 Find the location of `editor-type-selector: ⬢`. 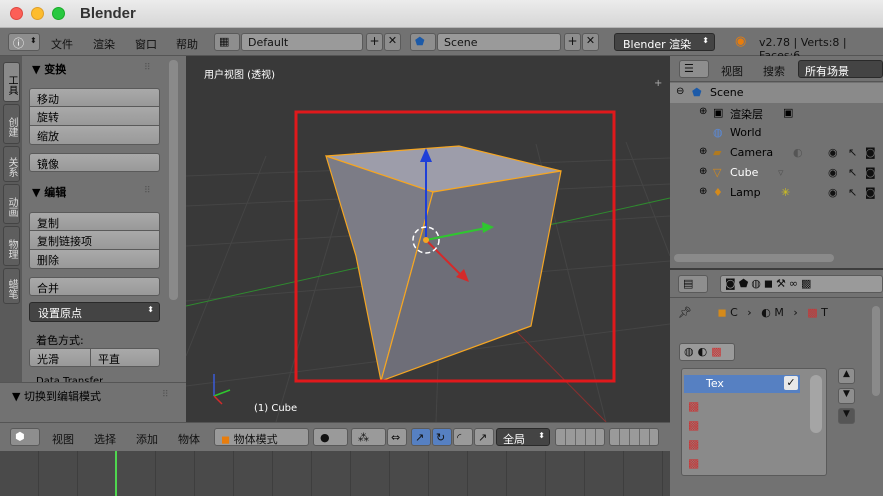

editor-type-selector: ⬢ is located at coordinates (25, 437).